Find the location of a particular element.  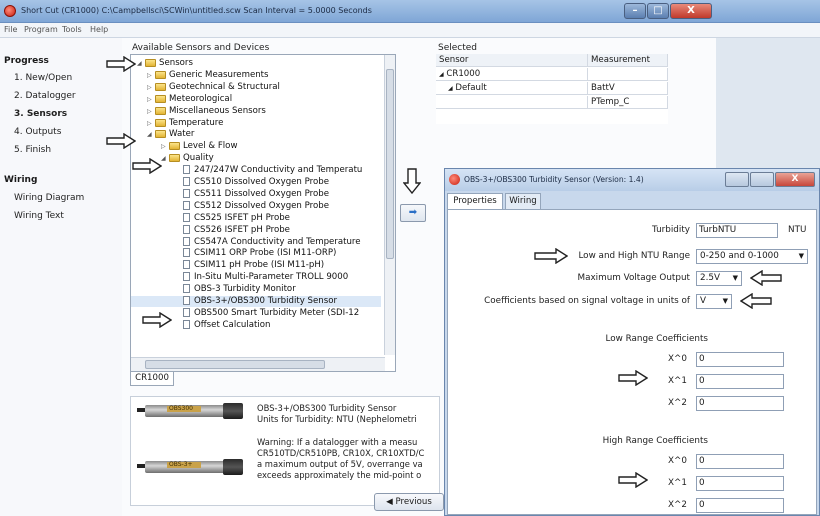

minimize-button: – is located at coordinates (635, 11).